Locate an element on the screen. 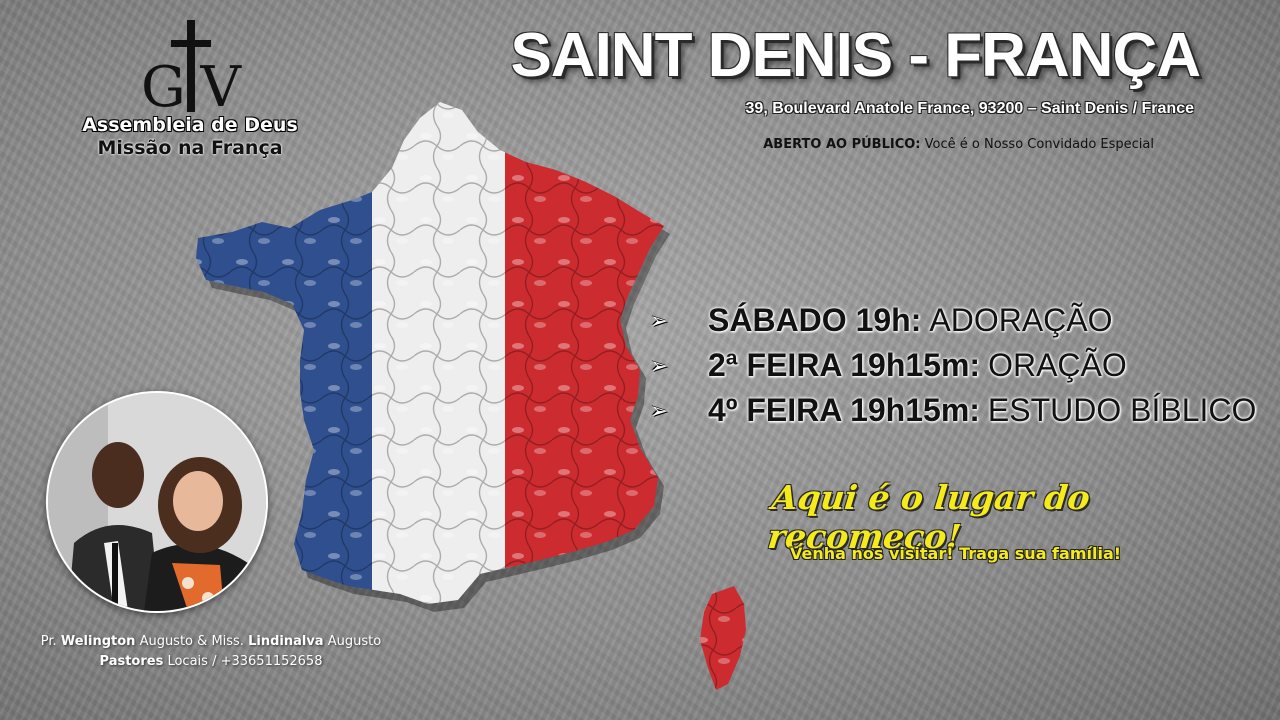 The width and height of the screenshot is (1280, 720). schedule-day: 4º FEIRA 19h15m: is located at coordinates (844, 410).